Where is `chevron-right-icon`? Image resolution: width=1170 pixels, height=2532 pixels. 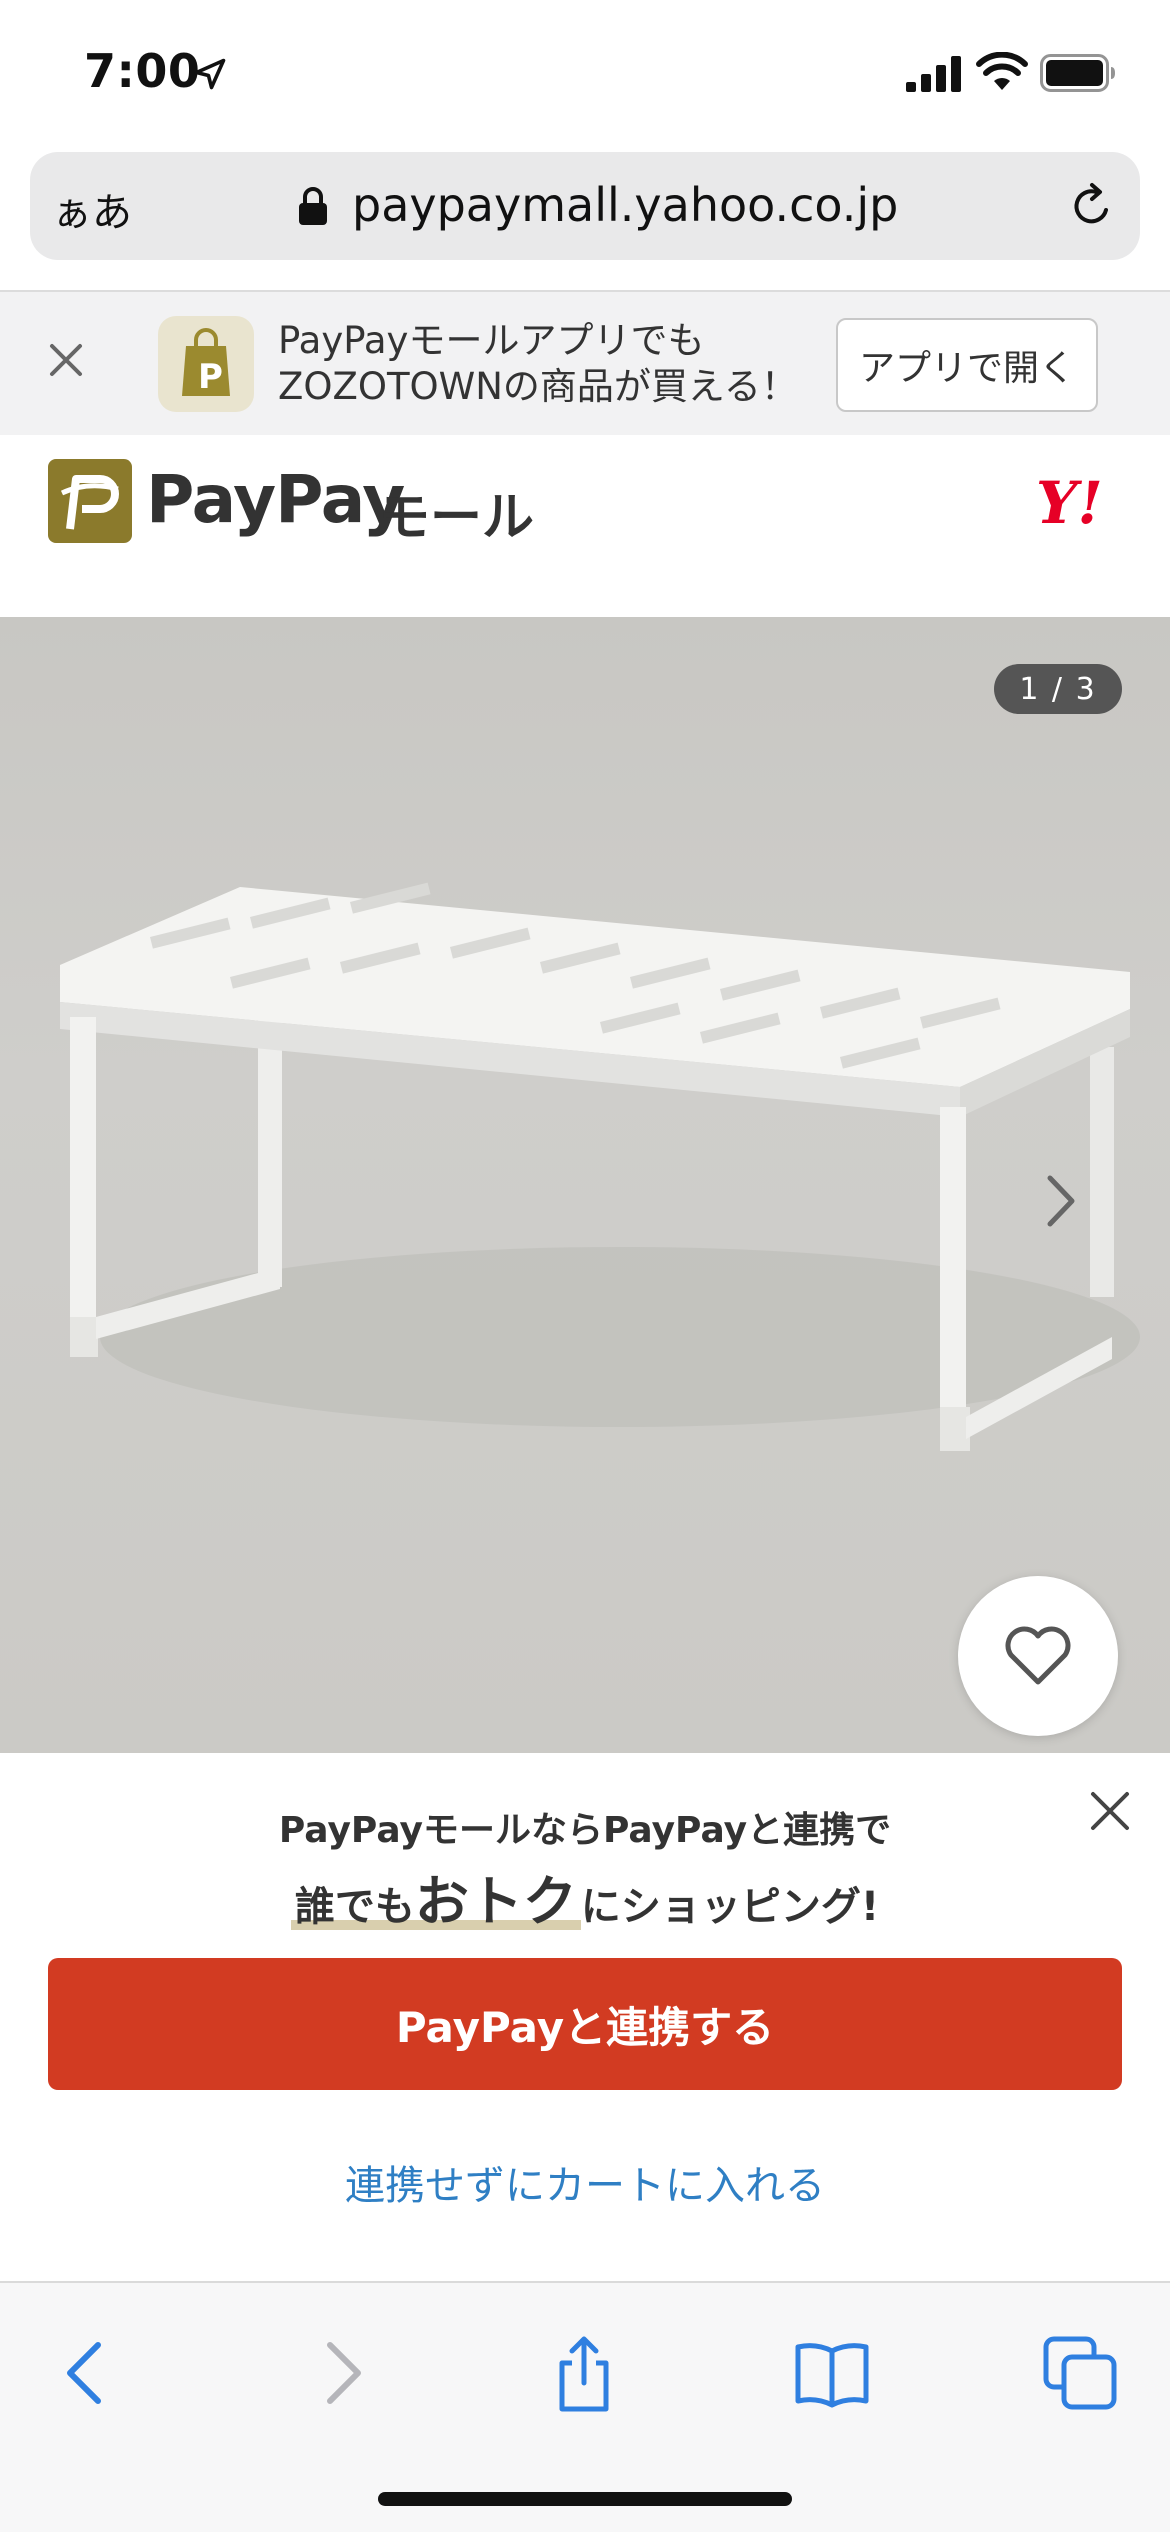 chevron-right-icon is located at coordinates (1061, 1201).